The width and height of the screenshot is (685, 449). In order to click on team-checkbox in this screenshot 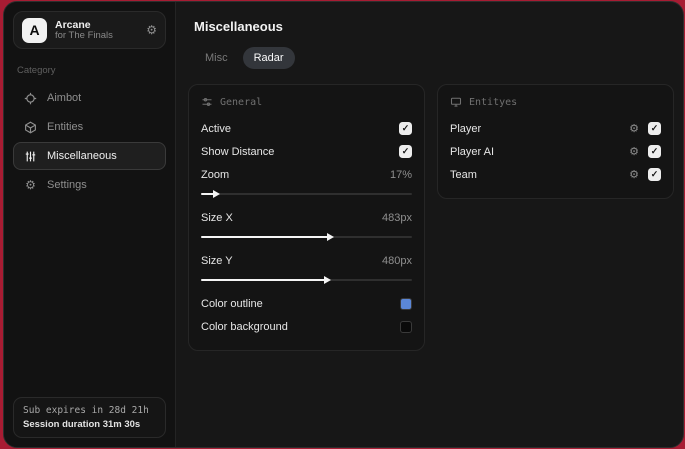, I will do `click(654, 174)`.